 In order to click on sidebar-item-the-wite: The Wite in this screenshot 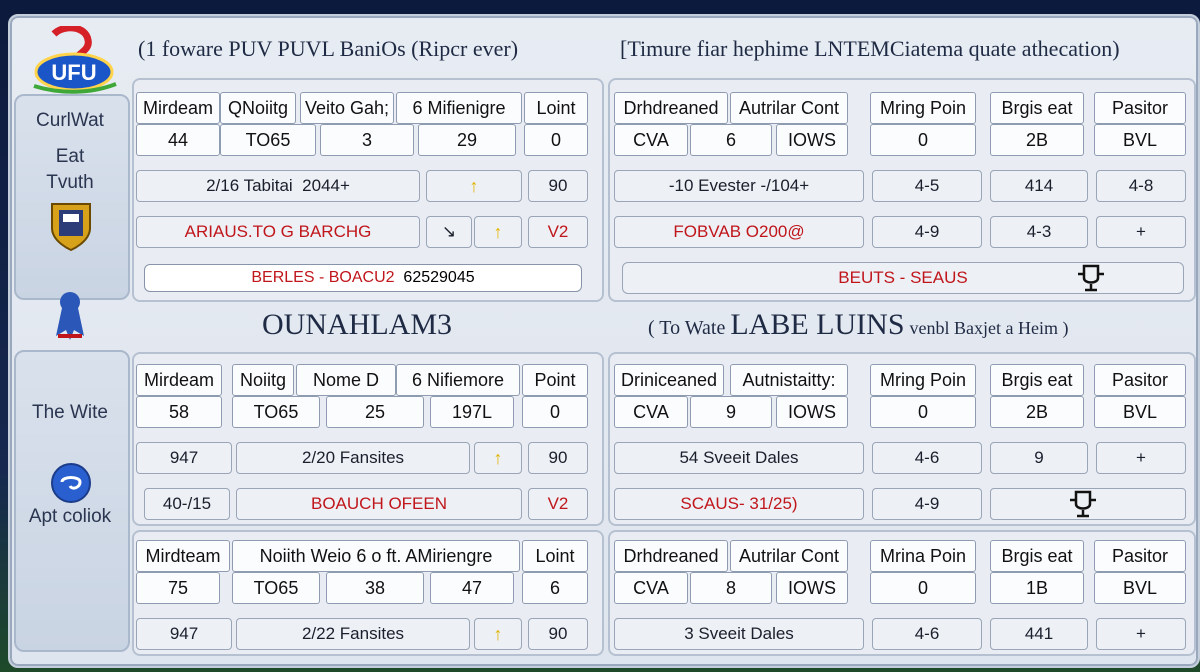, I will do `click(70, 413)`.